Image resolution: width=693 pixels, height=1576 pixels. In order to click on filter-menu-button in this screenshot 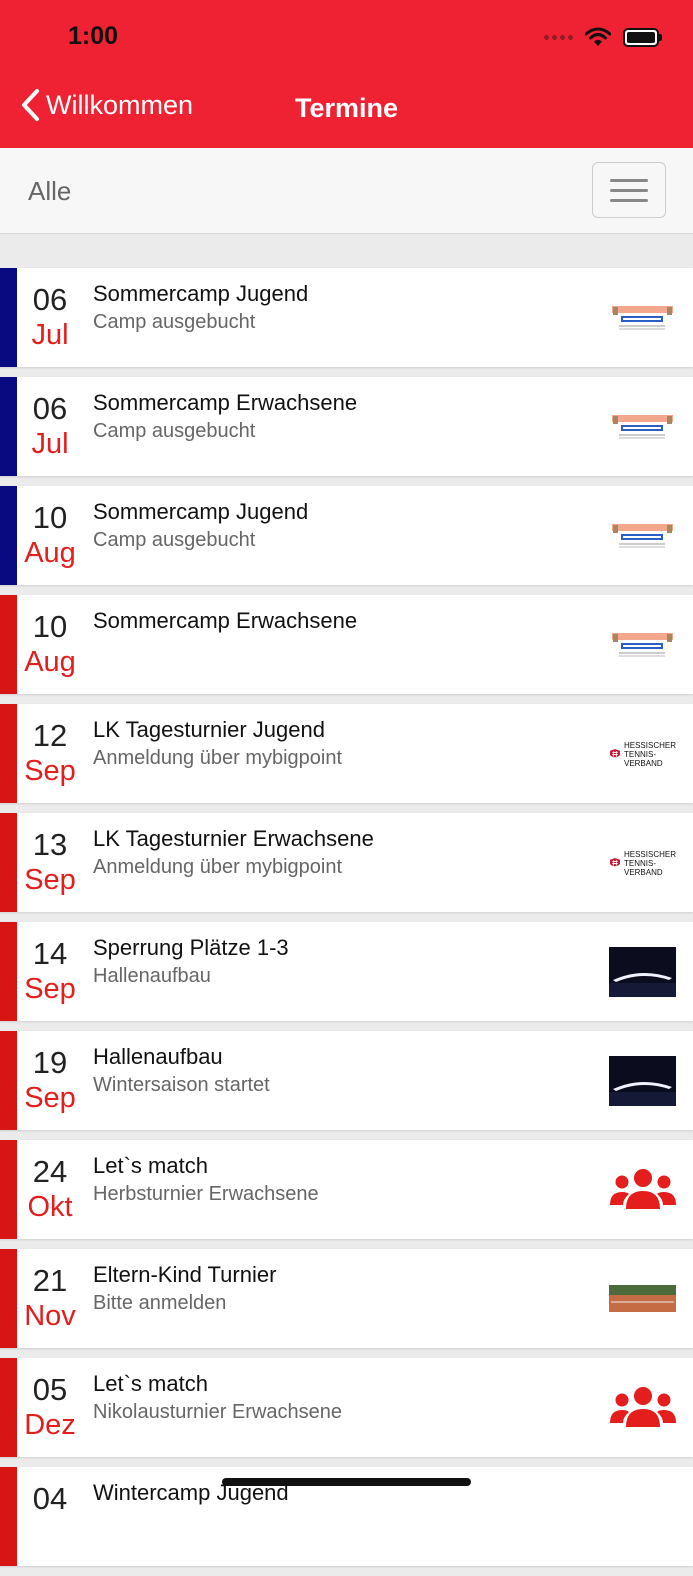, I will do `click(629, 190)`.